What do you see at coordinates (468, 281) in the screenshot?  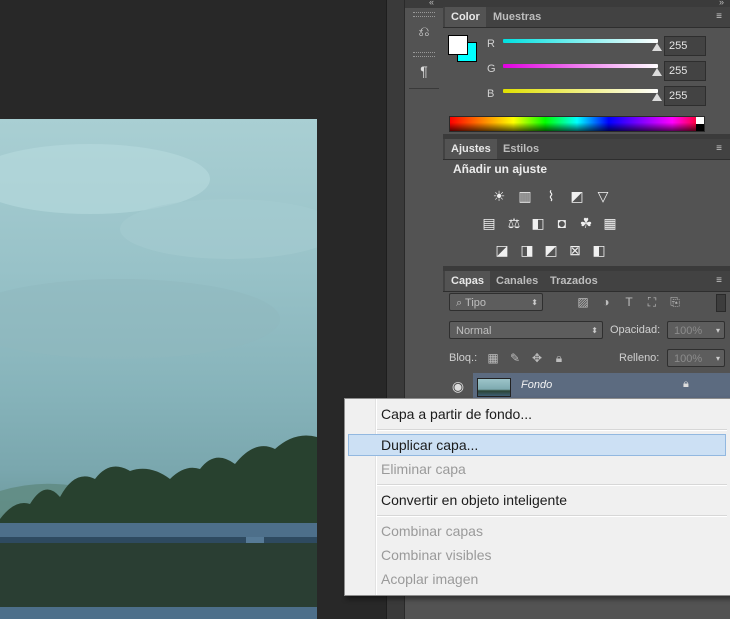 I see `tab-capas: Capas` at bounding box center [468, 281].